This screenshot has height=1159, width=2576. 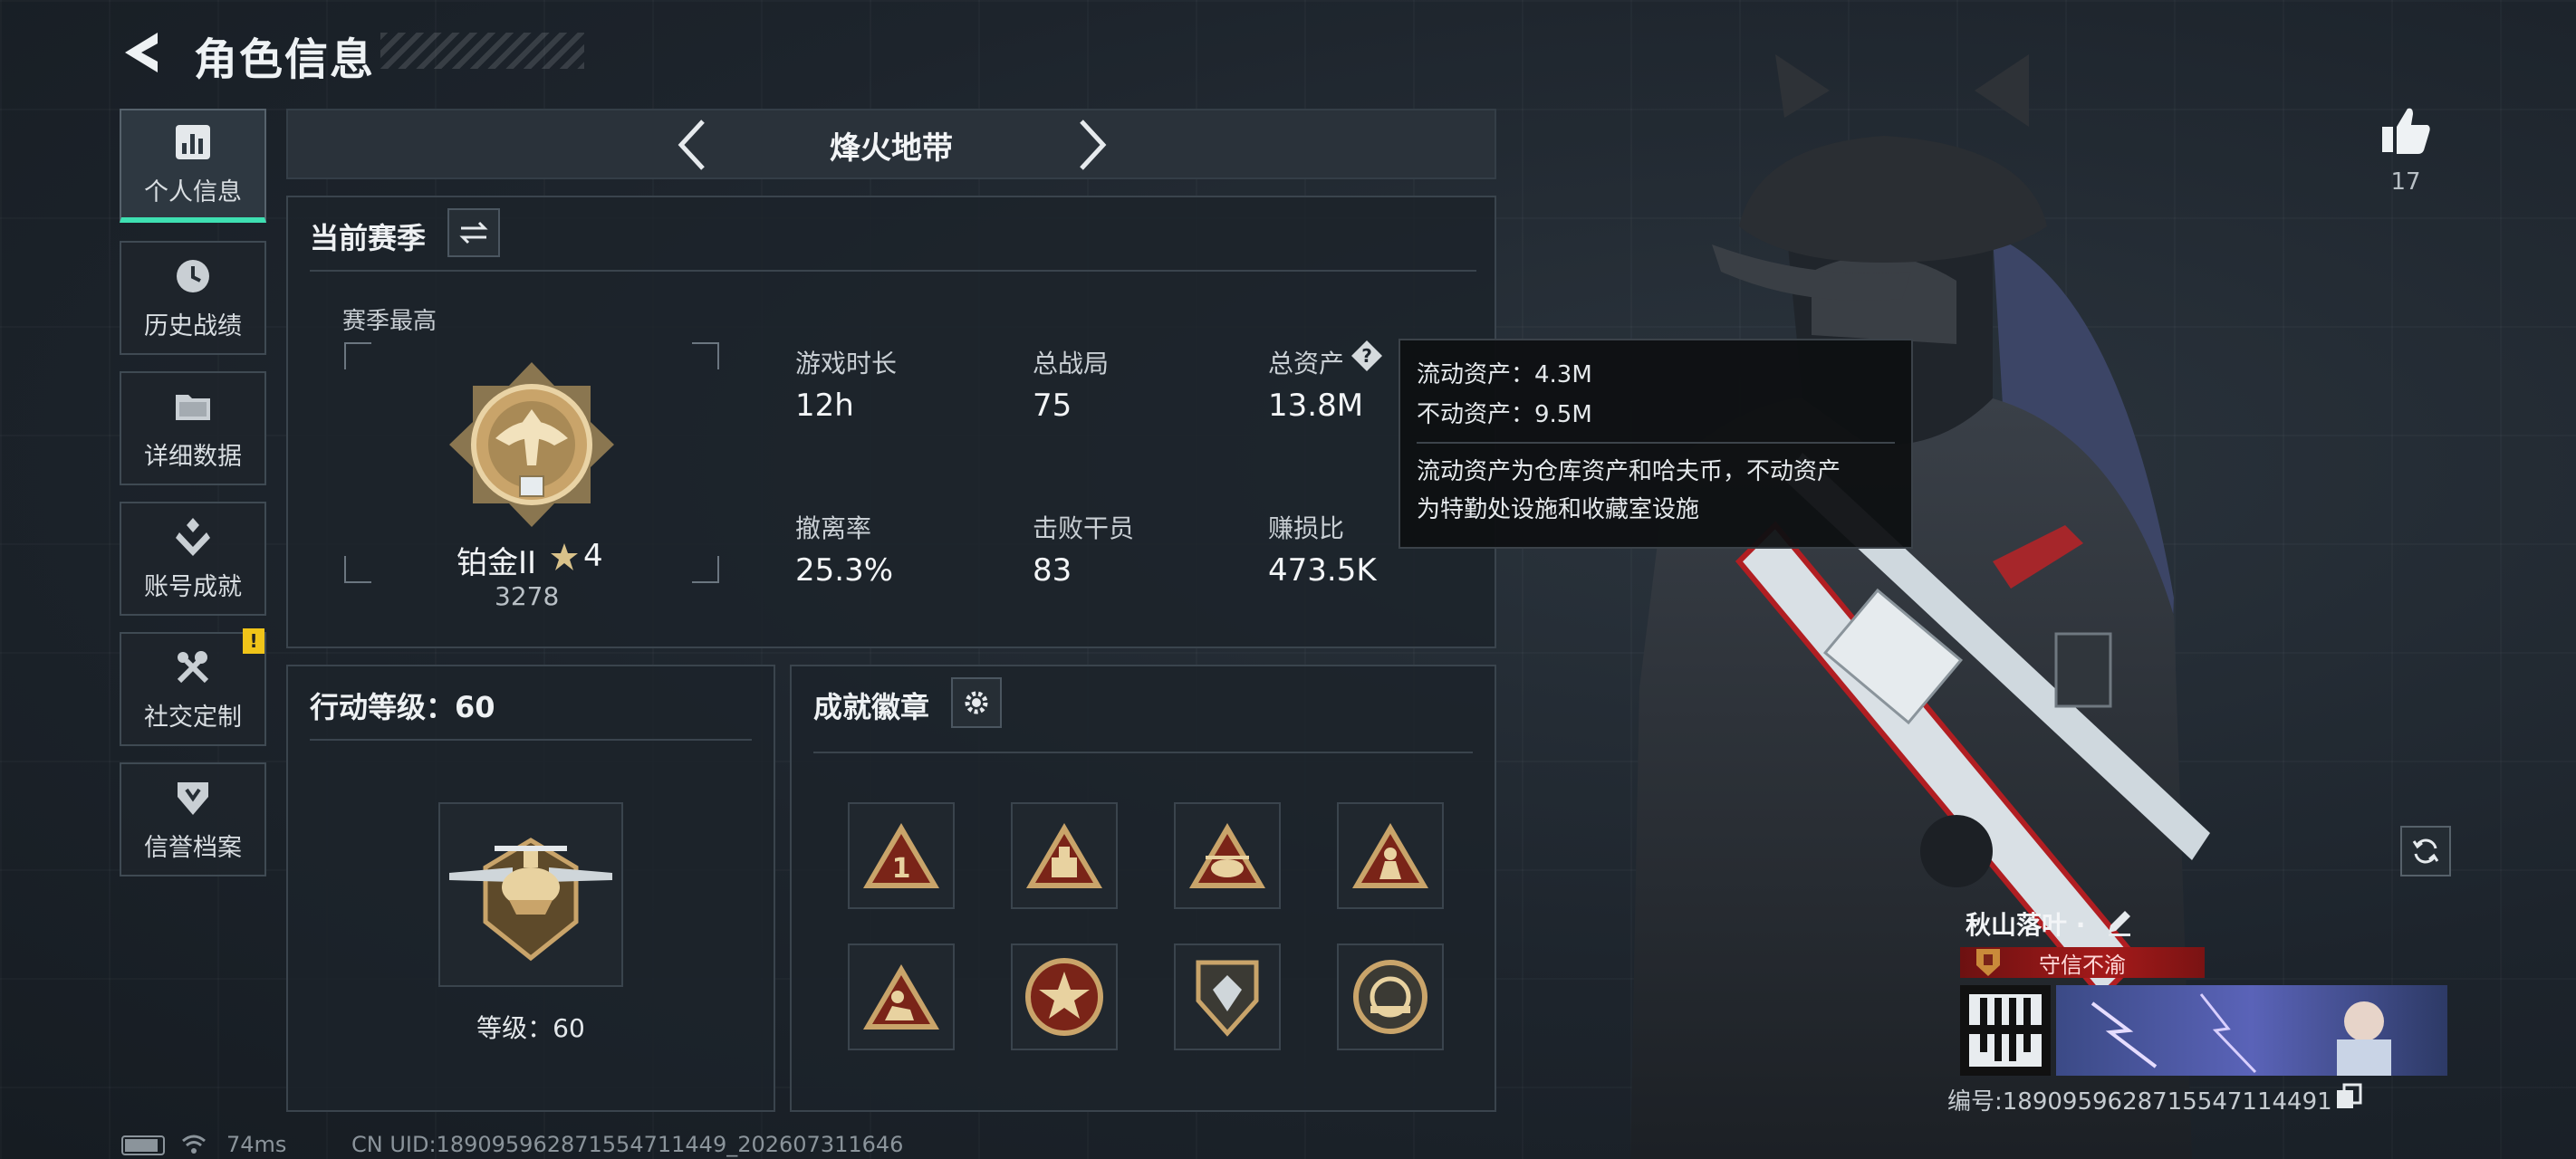 I want to click on refresh-icon, so click(x=2425, y=851).